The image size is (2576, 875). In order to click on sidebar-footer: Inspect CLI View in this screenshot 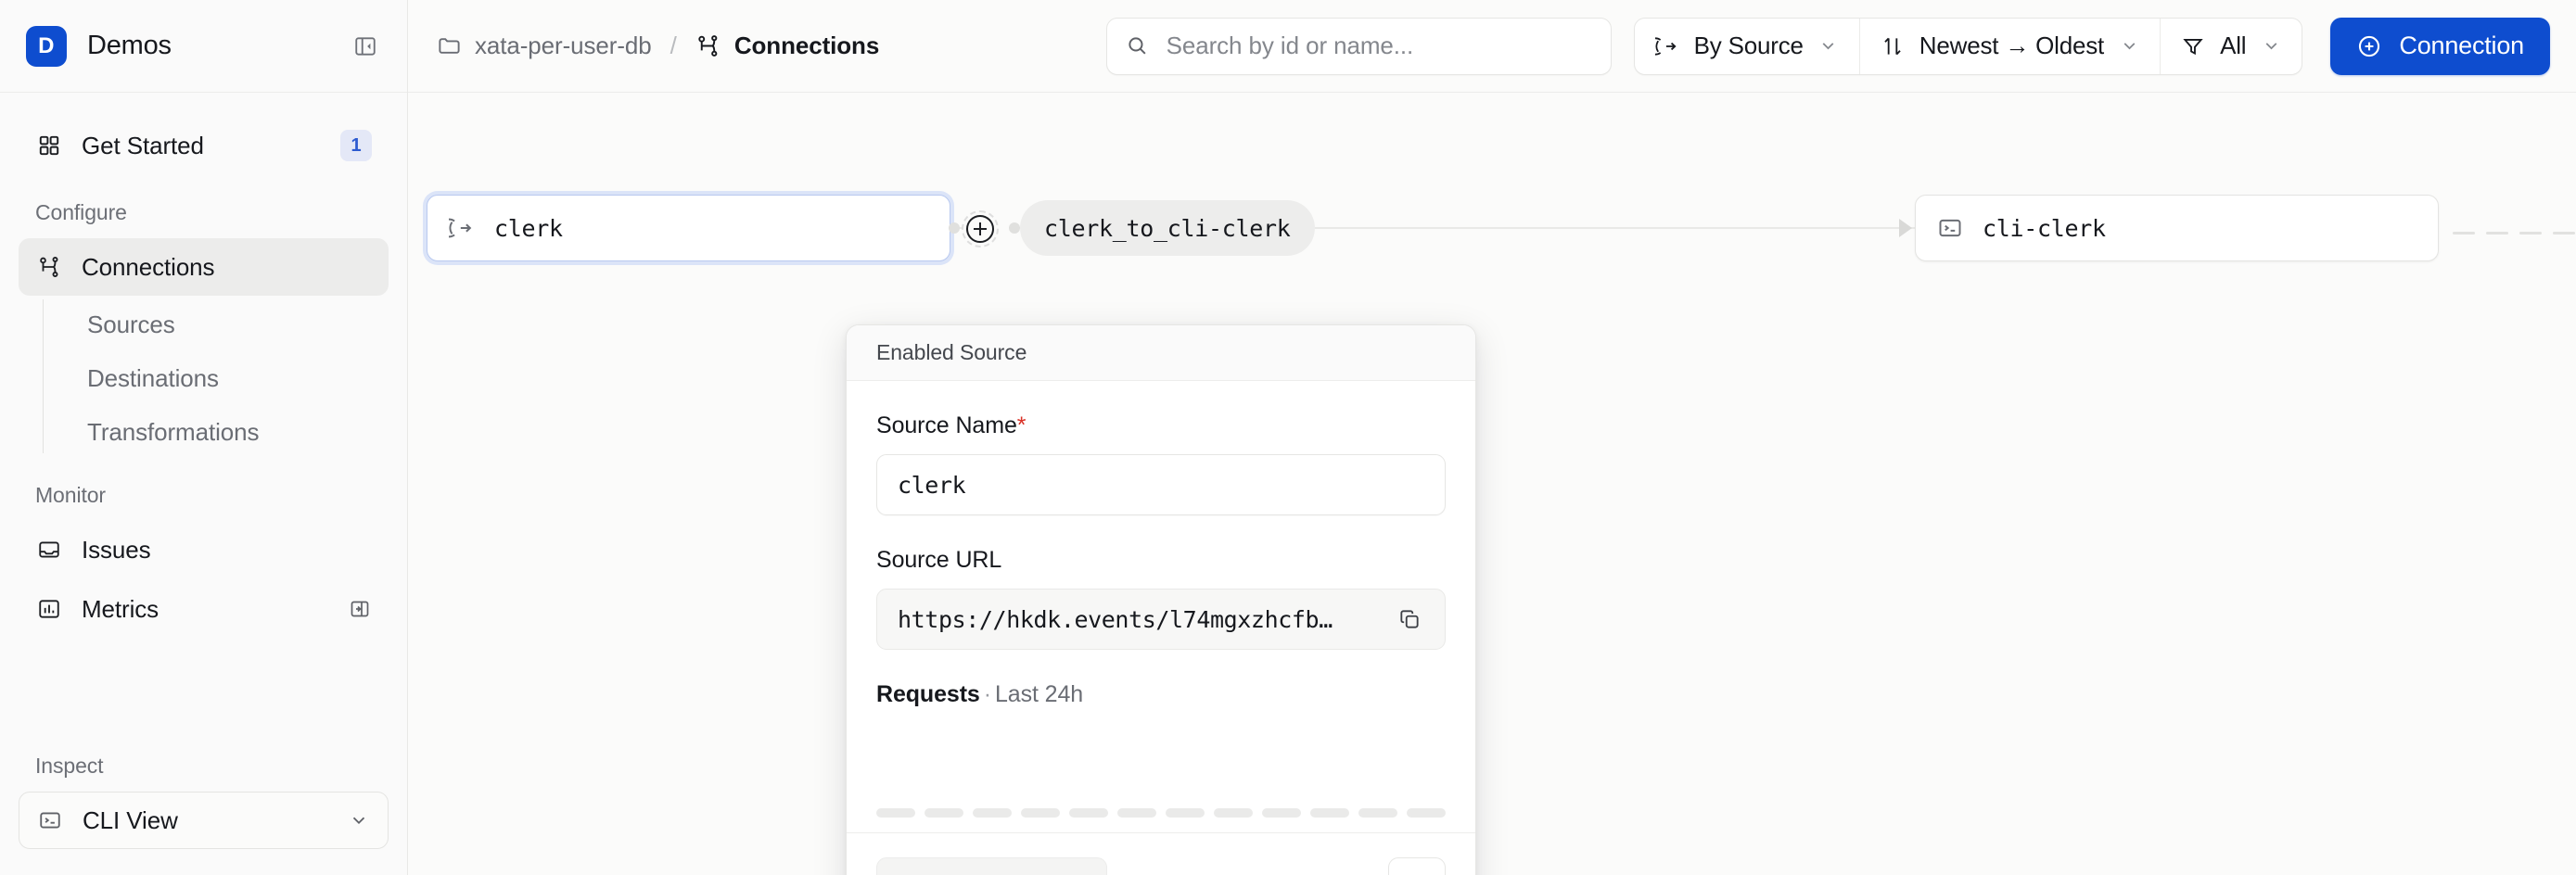, I will do `click(203, 802)`.